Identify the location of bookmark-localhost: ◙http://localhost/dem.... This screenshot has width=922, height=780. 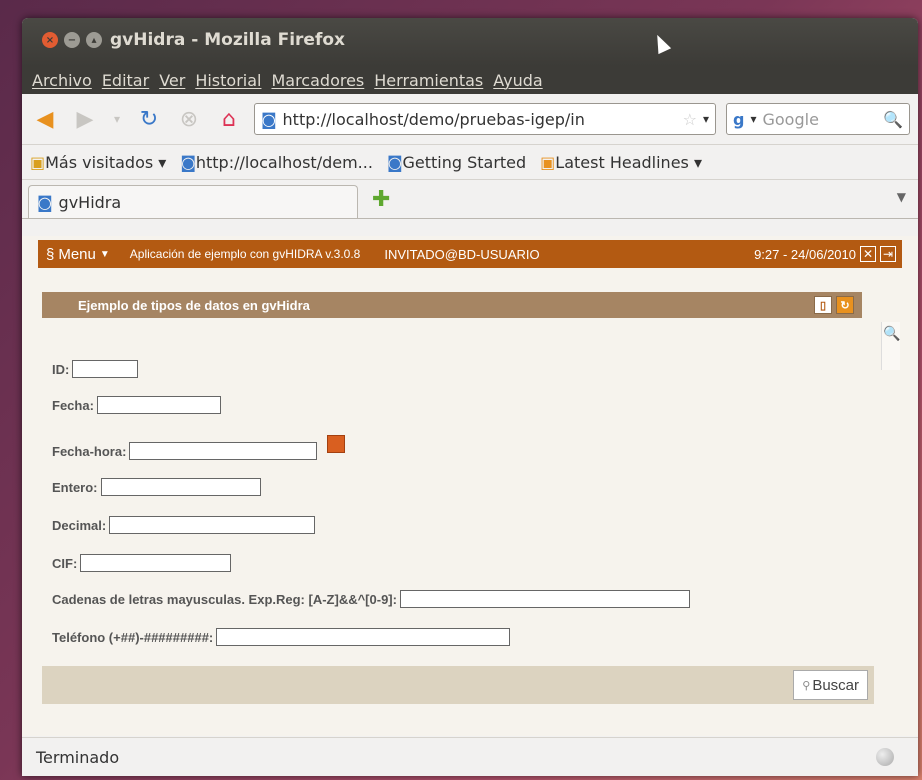
(276, 162).